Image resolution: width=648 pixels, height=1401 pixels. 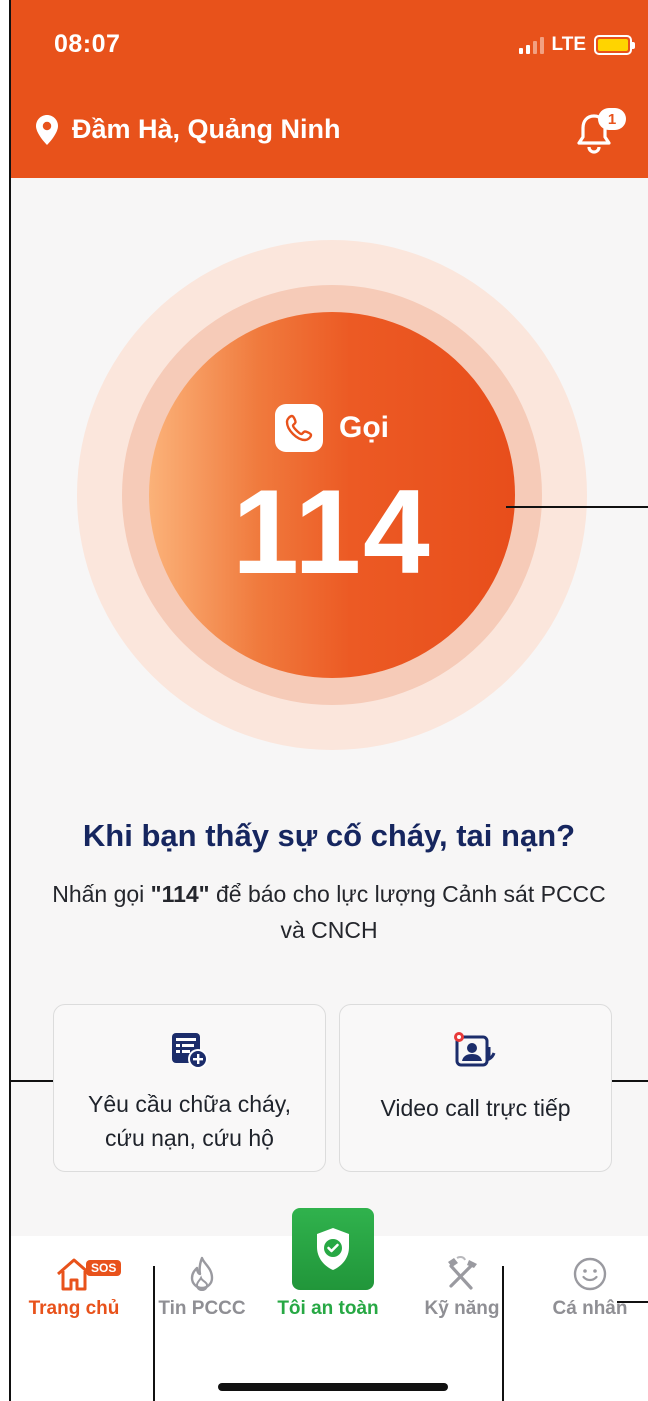 What do you see at coordinates (189, 1051) in the screenshot?
I see `form-plus-icon` at bounding box center [189, 1051].